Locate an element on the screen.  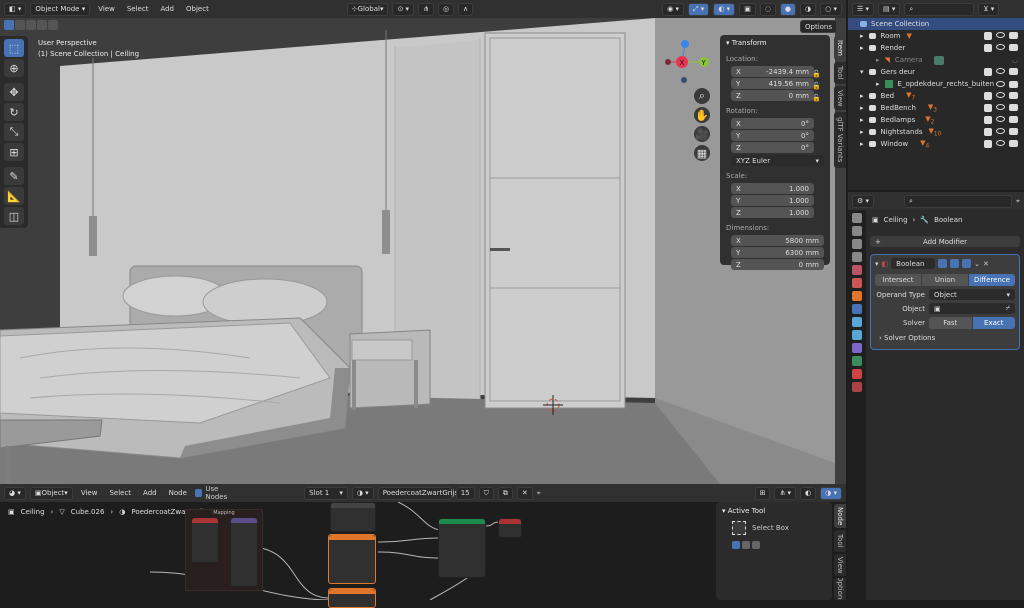
intersect-button: Intersect is located at coordinates (898, 280).